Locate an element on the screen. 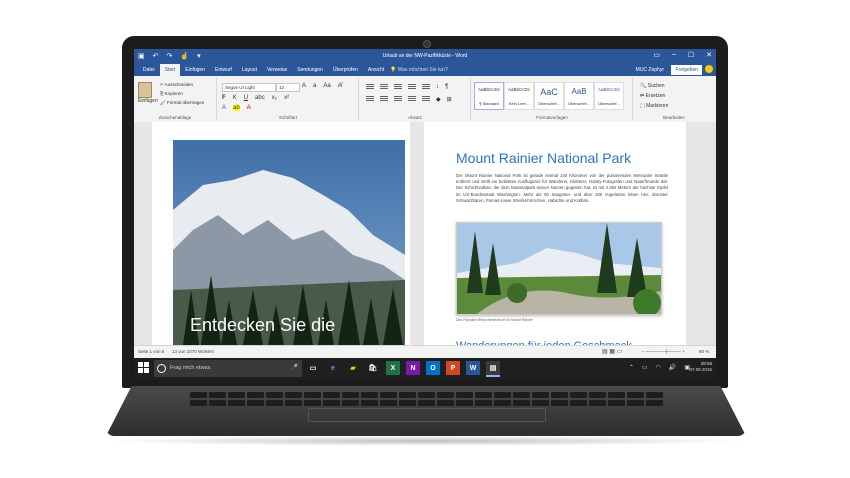 This screenshot has height=478, width=850. align-left-icon is located at coordinates (370, 99).